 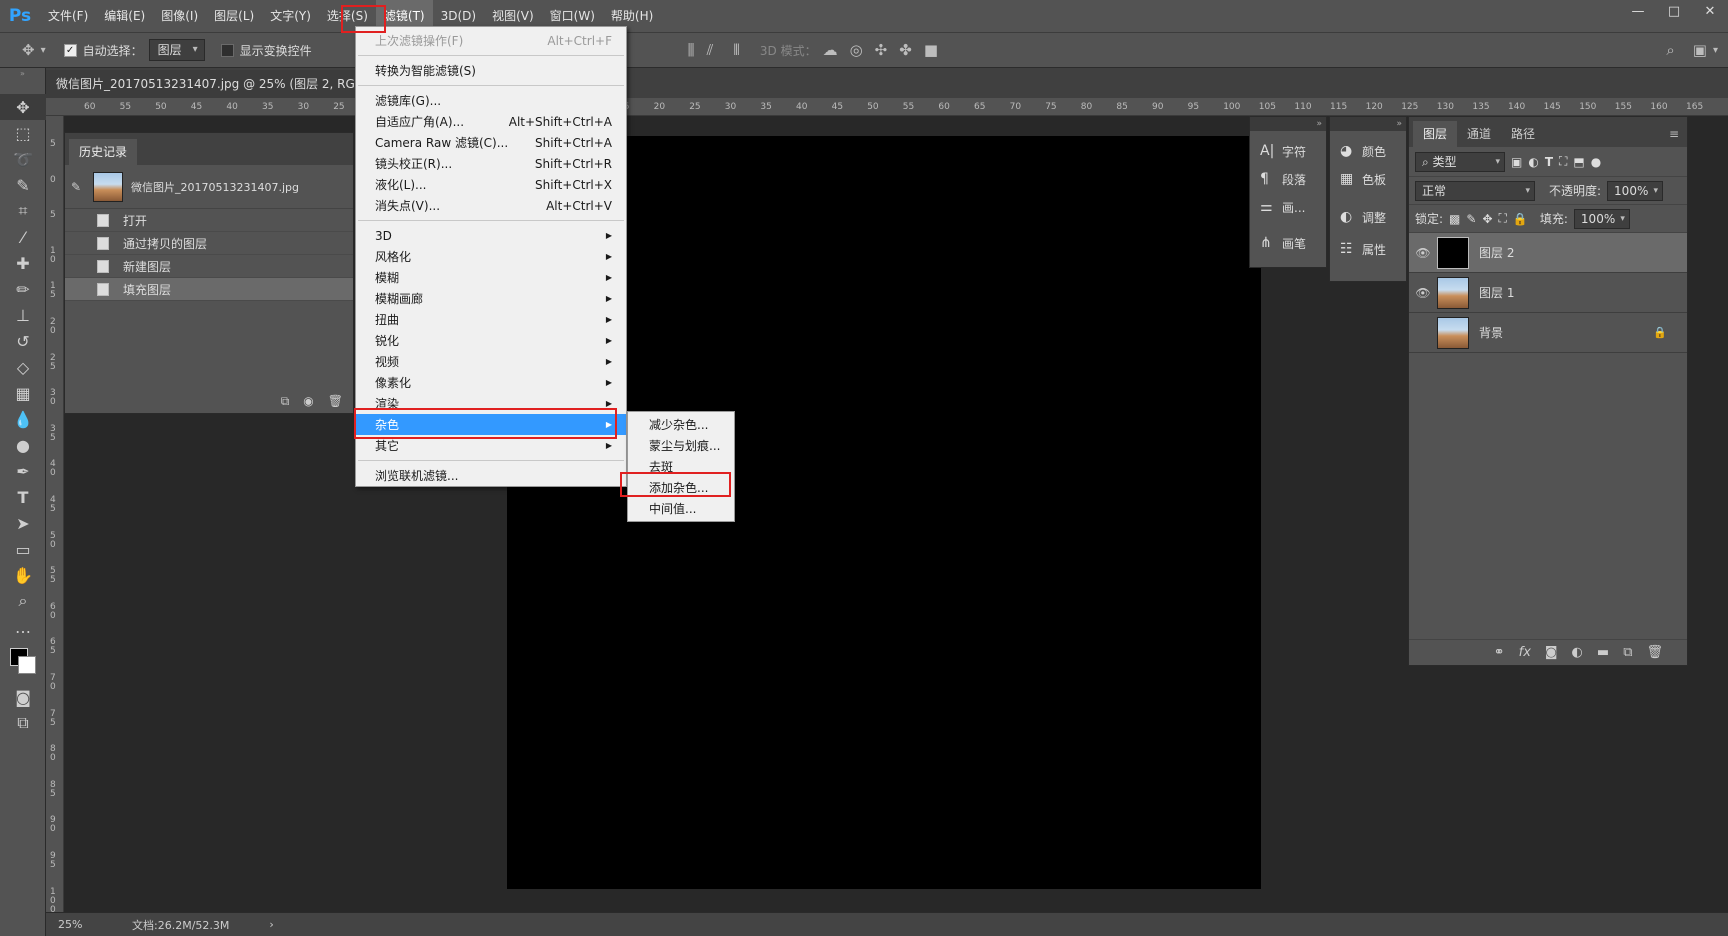 What do you see at coordinates (23, 159) in the screenshot?
I see `lasso-tool-icon: ➰` at bounding box center [23, 159].